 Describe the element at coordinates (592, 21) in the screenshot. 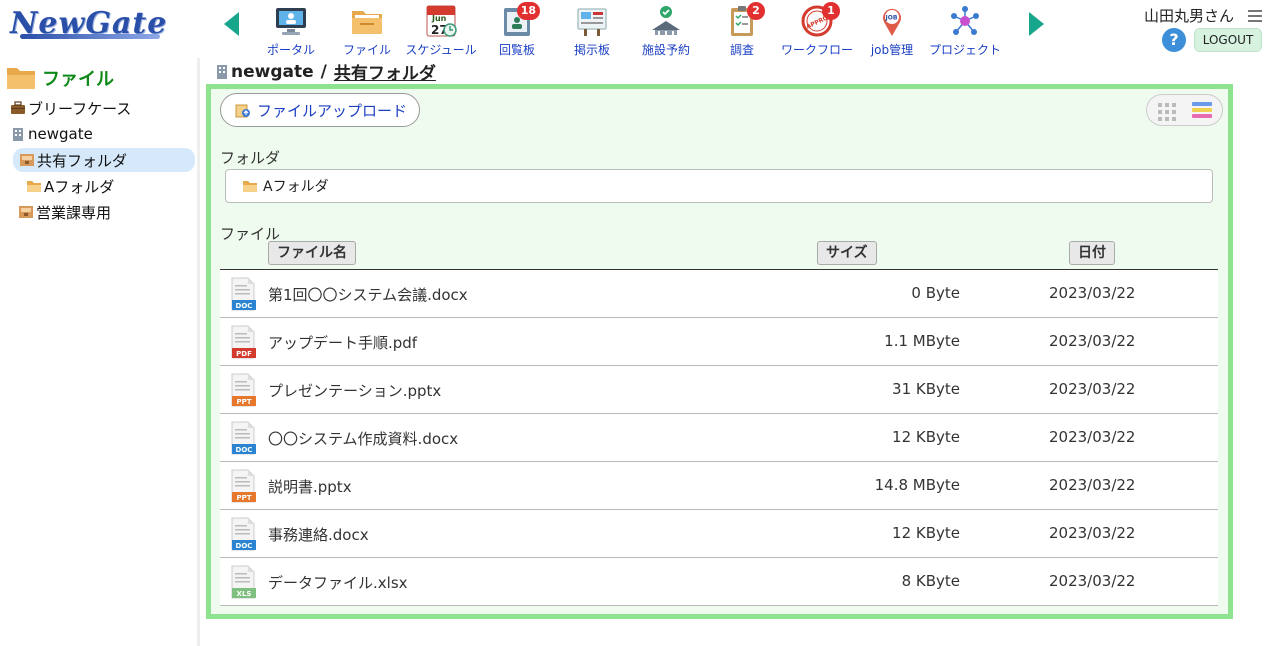

I see `bulletin-board-icon` at that location.